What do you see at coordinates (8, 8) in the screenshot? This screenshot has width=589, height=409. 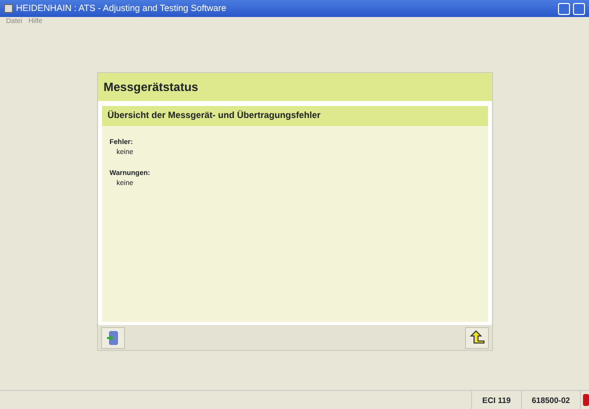 I see `app-icon` at bounding box center [8, 8].